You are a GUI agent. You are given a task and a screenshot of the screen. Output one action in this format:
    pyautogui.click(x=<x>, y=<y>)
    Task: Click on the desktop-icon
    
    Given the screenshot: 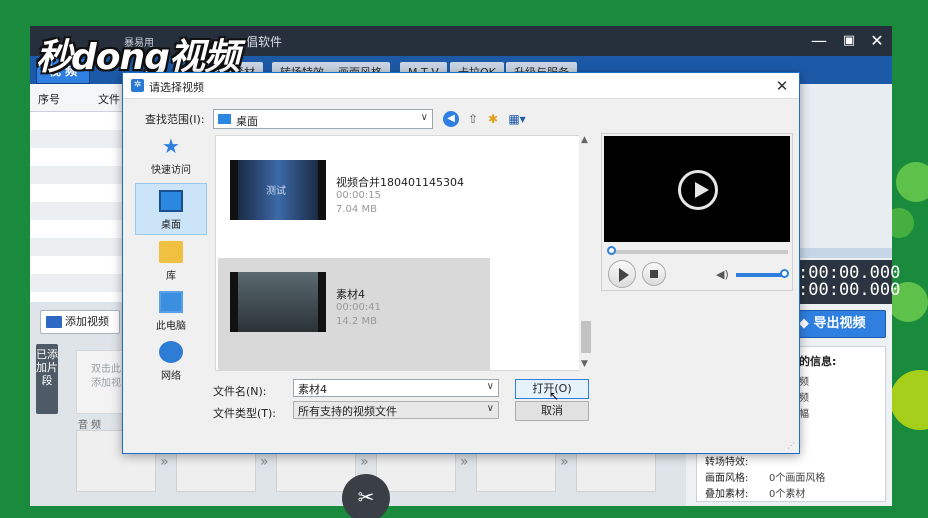 What is the action you would take?
    pyautogui.click(x=171, y=201)
    